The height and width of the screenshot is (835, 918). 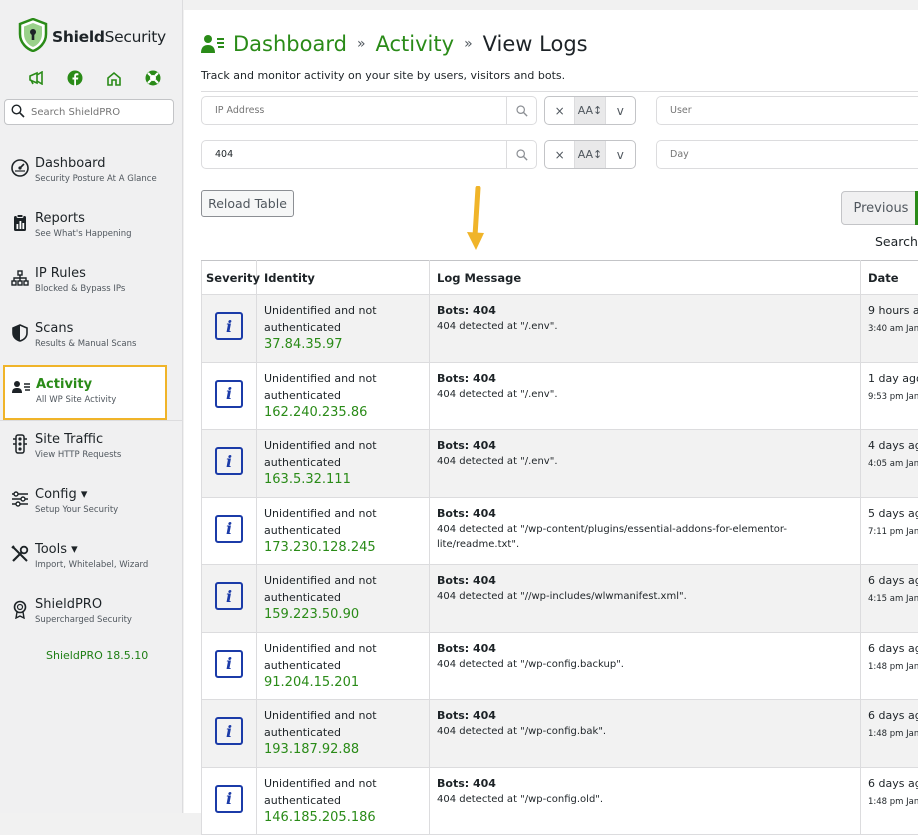 I want to click on home-icon, so click(x=114, y=78).